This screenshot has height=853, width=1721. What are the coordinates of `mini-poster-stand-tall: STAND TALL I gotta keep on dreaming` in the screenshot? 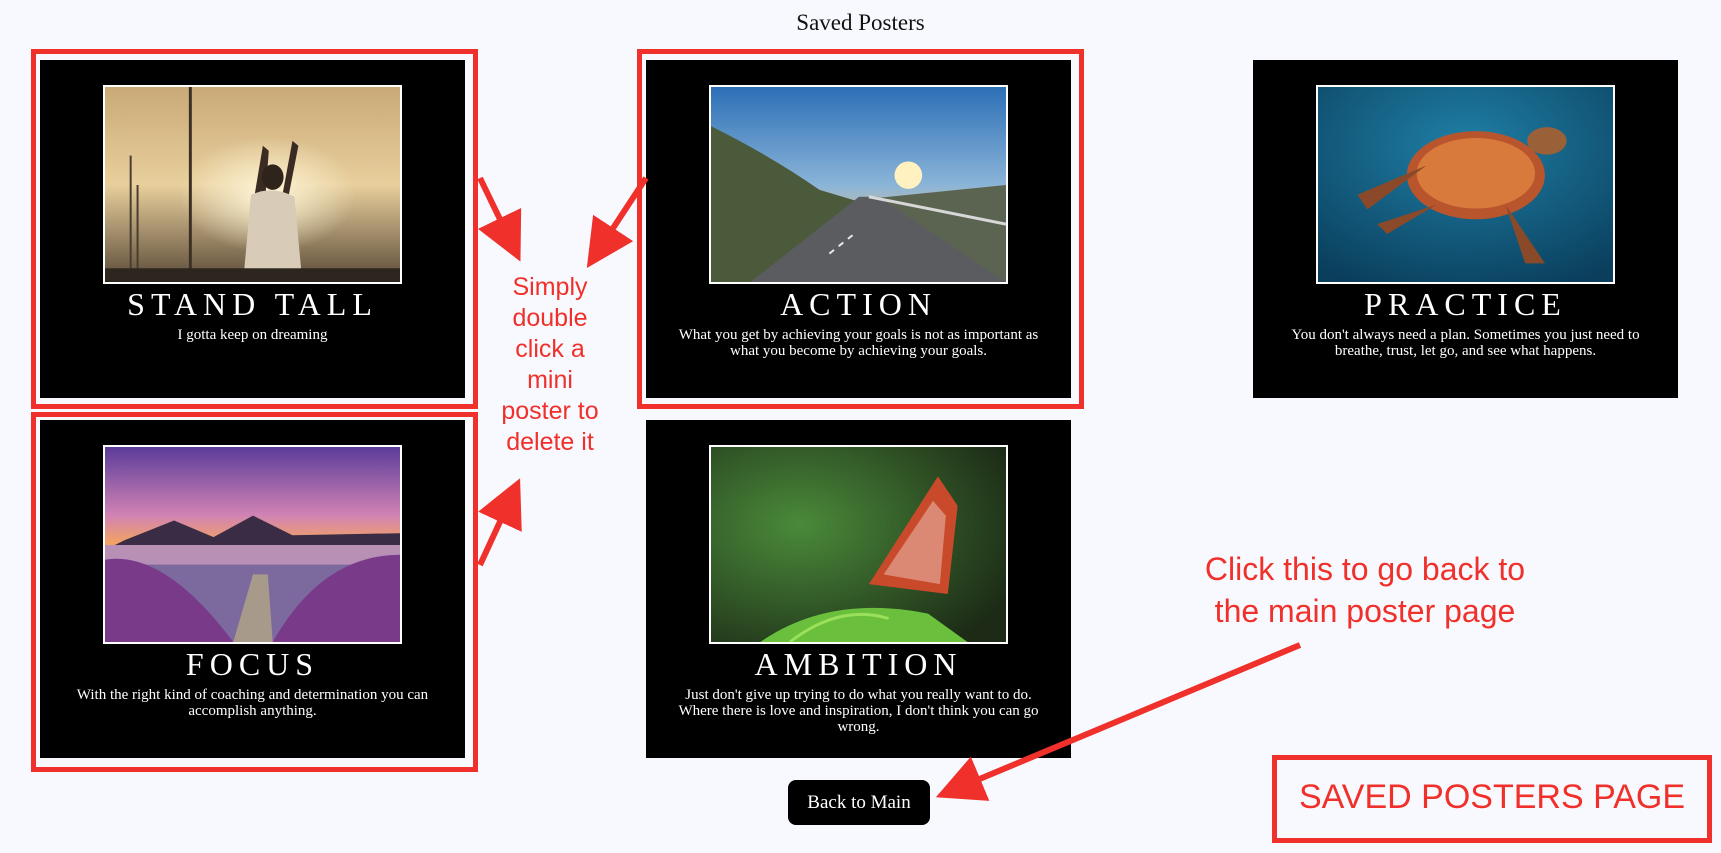 It's located at (252, 229).